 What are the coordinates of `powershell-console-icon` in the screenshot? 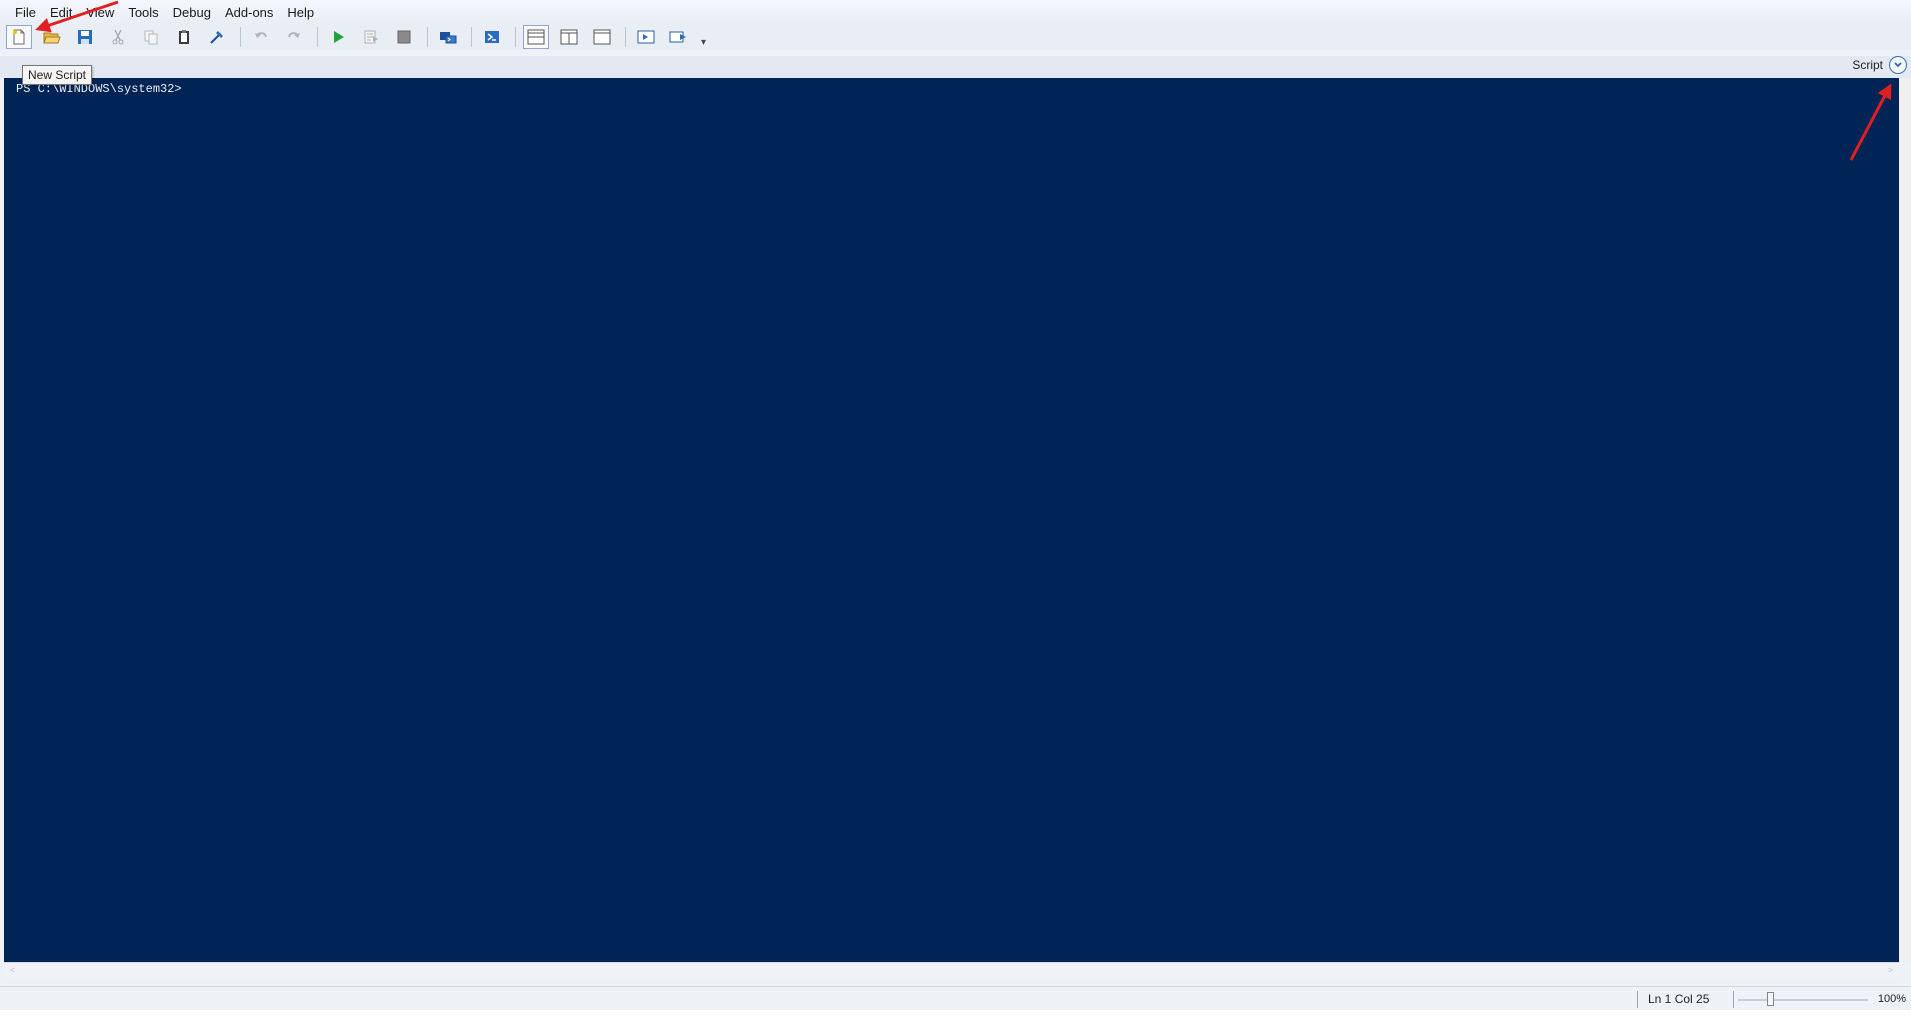 It's located at (492, 37).